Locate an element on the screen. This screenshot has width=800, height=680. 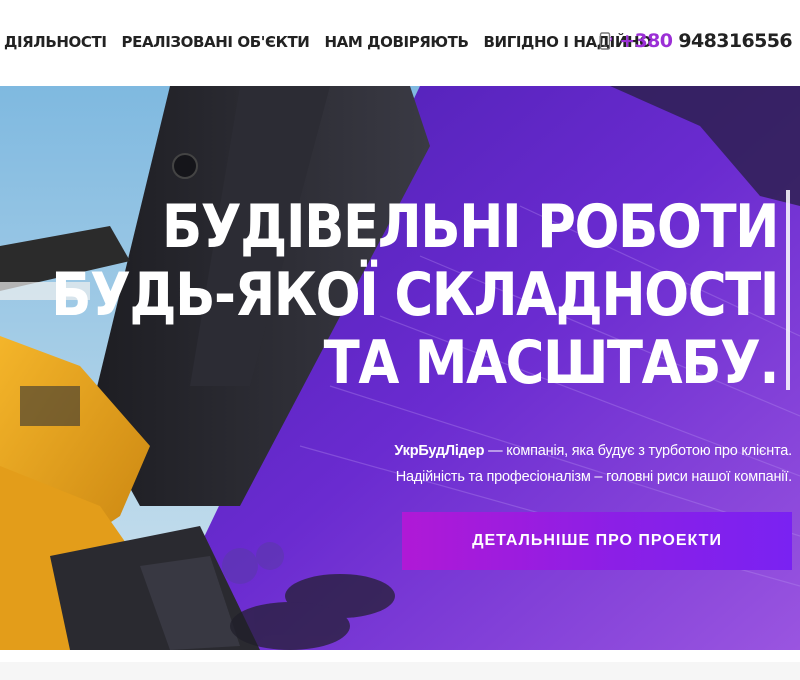
nav-item-projects: РЕАЛІЗОВАНІ ОБ'ЄКТИ is located at coordinates (216, 42).